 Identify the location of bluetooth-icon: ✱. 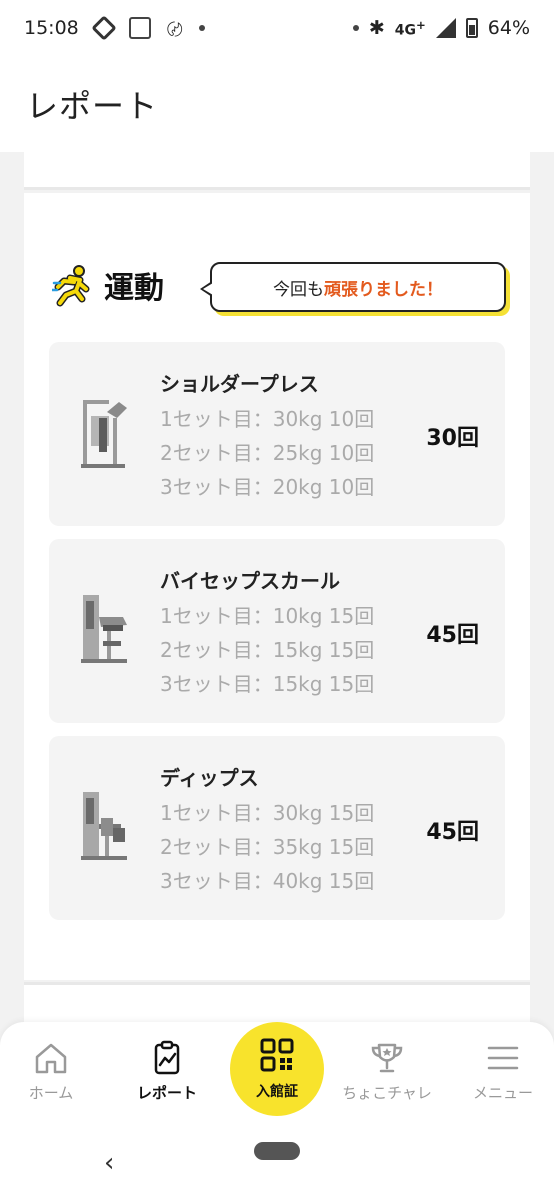
(376, 28).